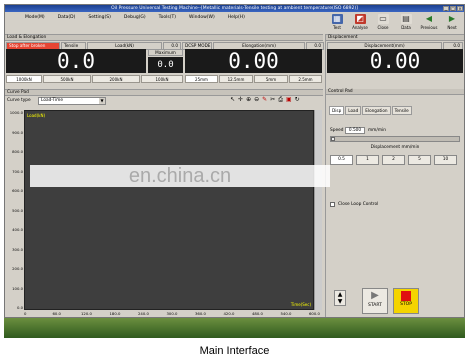 The image size is (469, 361). Describe the element at coordinates (202, 17) in the screenshot. I see `menu-window: Window(W)` at that location.